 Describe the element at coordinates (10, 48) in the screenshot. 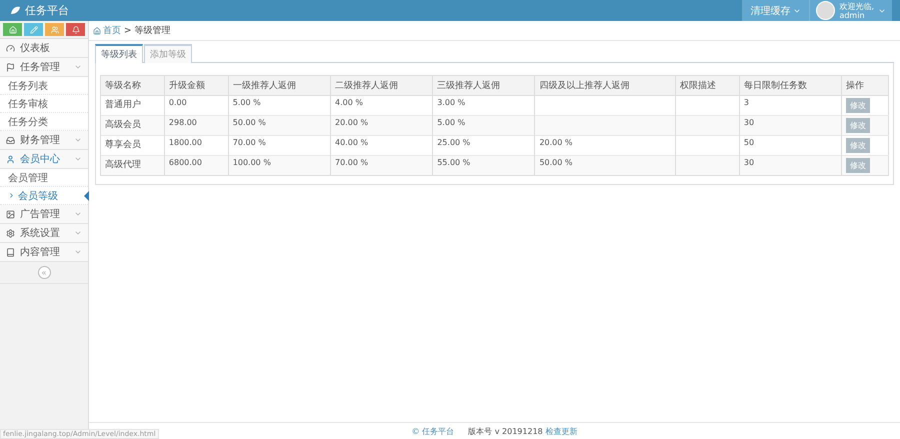

I see `gauge-icon` at that location.